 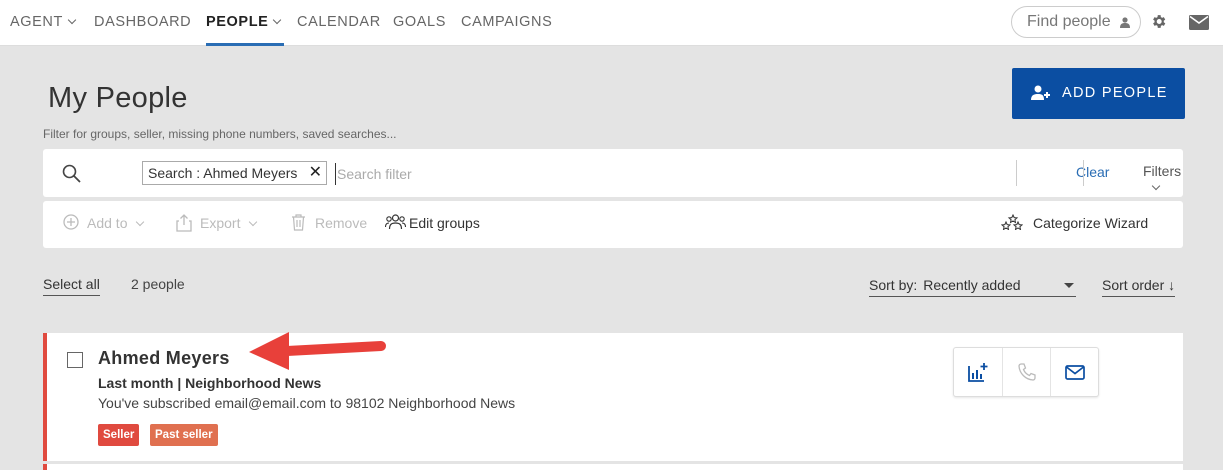 I want to click on nav-calendar: CALENDAR, so click(x=339, y=23).